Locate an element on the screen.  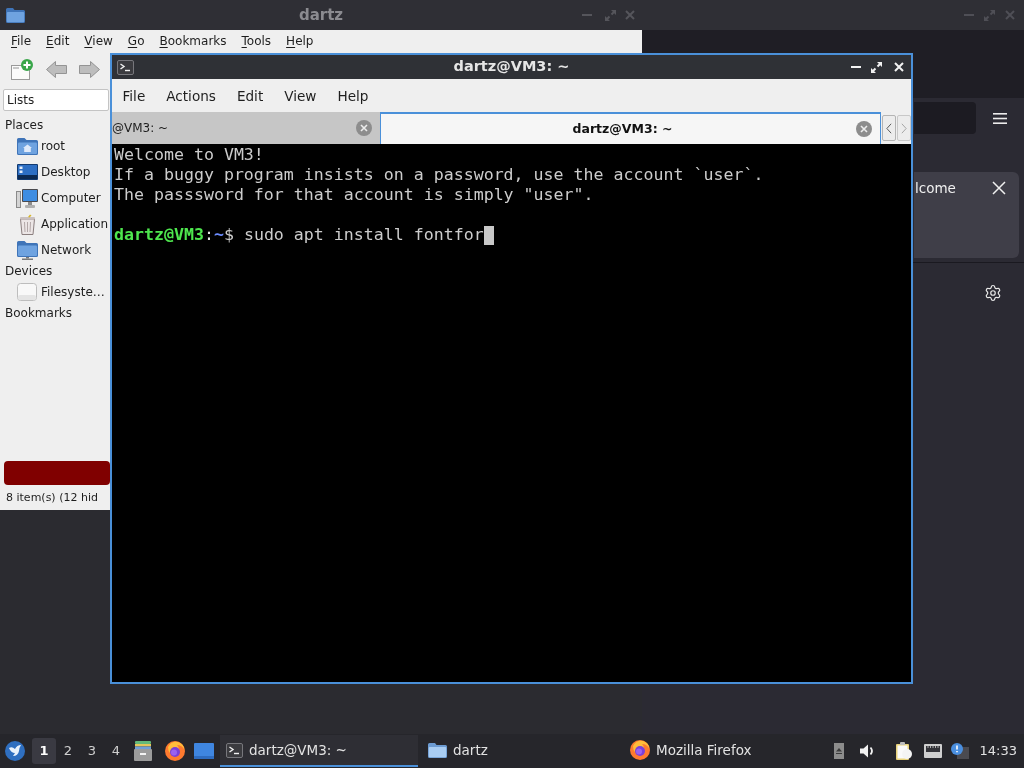
chevron-right-icon is located at coordinates (904, 128).